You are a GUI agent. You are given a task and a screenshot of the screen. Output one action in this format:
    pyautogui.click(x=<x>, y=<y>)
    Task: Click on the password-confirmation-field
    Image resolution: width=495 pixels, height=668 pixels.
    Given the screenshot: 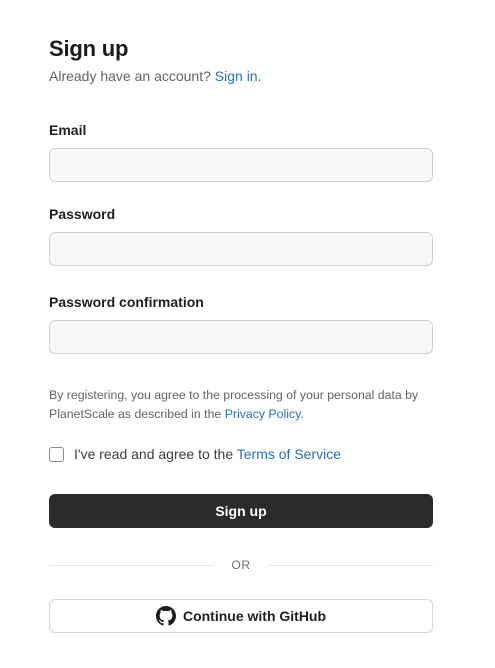 What is the action you would take?
    pyautogui.click(x=241, y=337)
    